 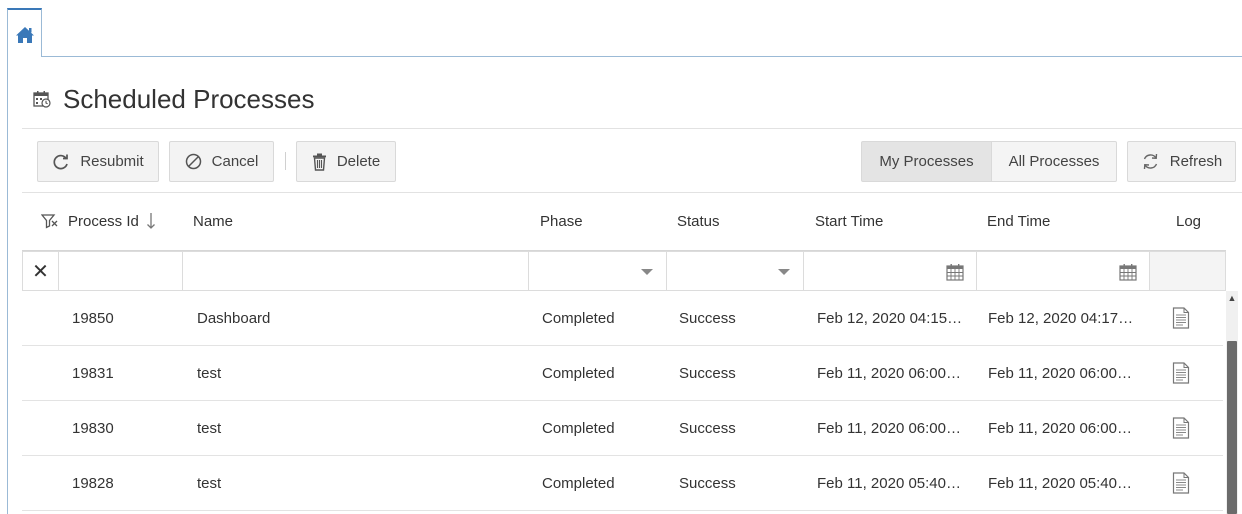 What do you see at coordinates (1063, 271) in the screenshot?
I see `filter-end-time-input` at bounding box center [1063, 271].